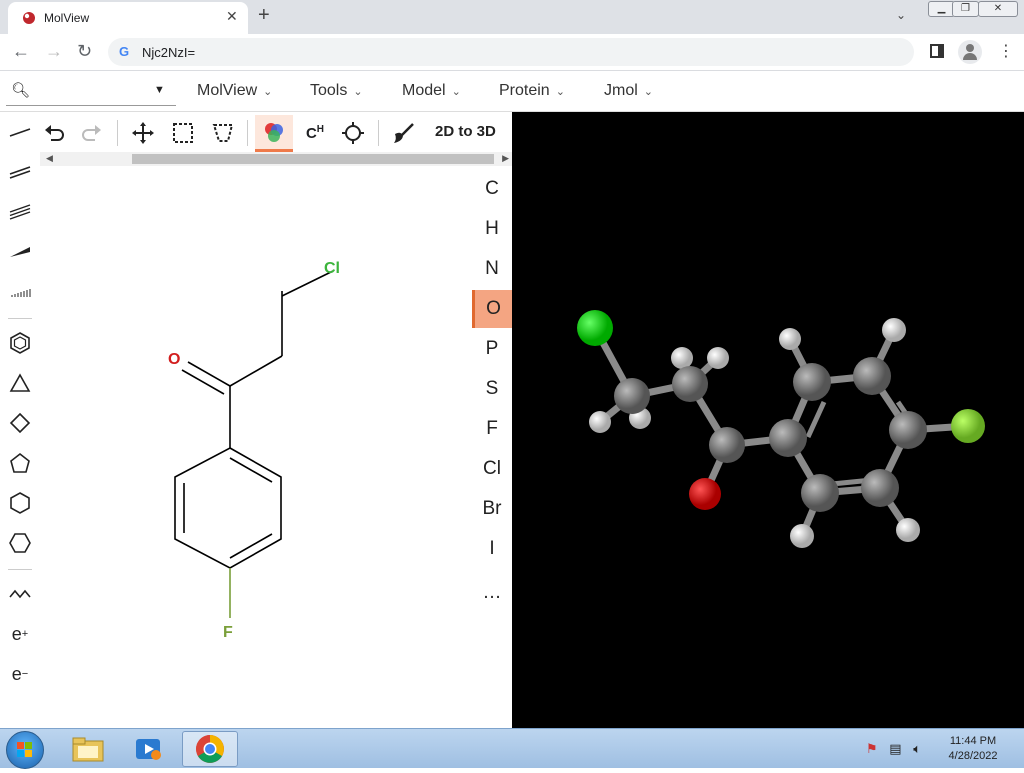 Image resolution: width=1024 pixels, height=773 pixels. Describe the element at coordinates (628, 91) in the screenshot. I see `menu-jmol: Jmol ⌄` at that location.